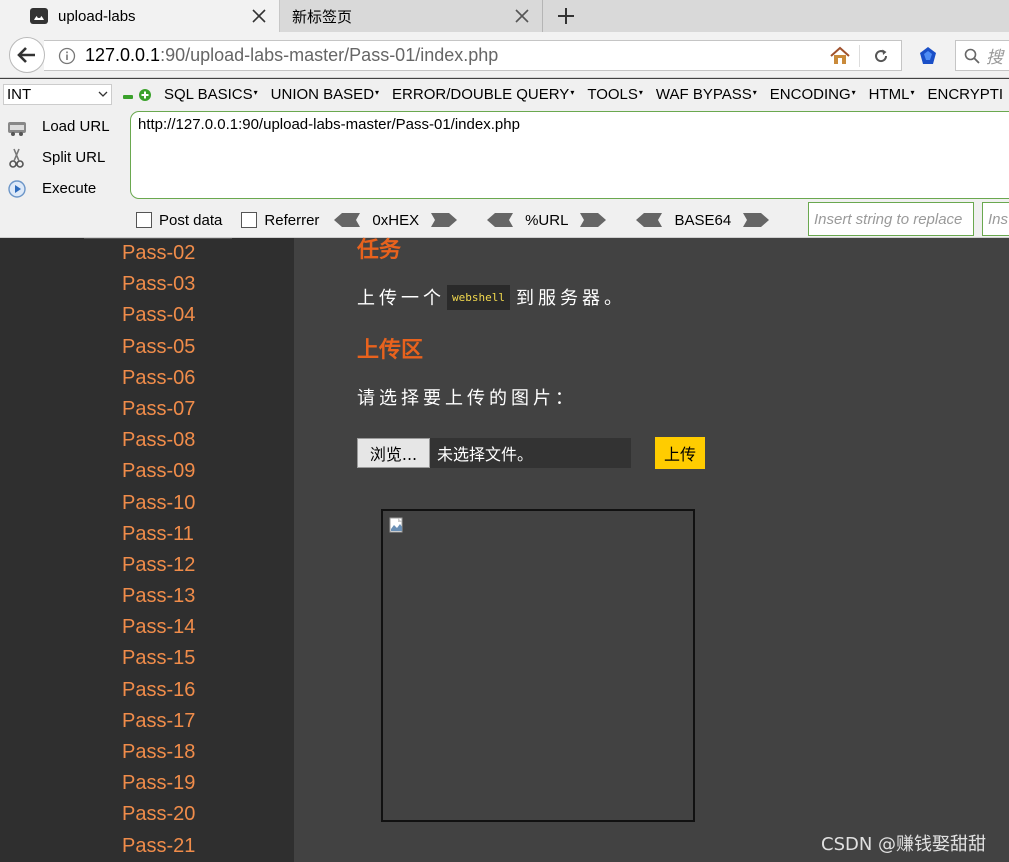  I want to click on tab-new-tab: 新标签页, so click(412, 16).